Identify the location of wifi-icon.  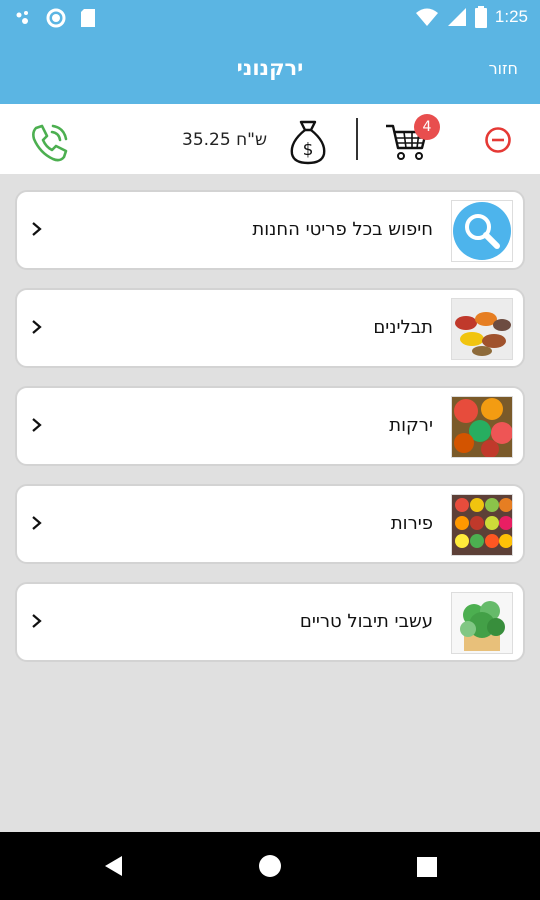
(426, 17).